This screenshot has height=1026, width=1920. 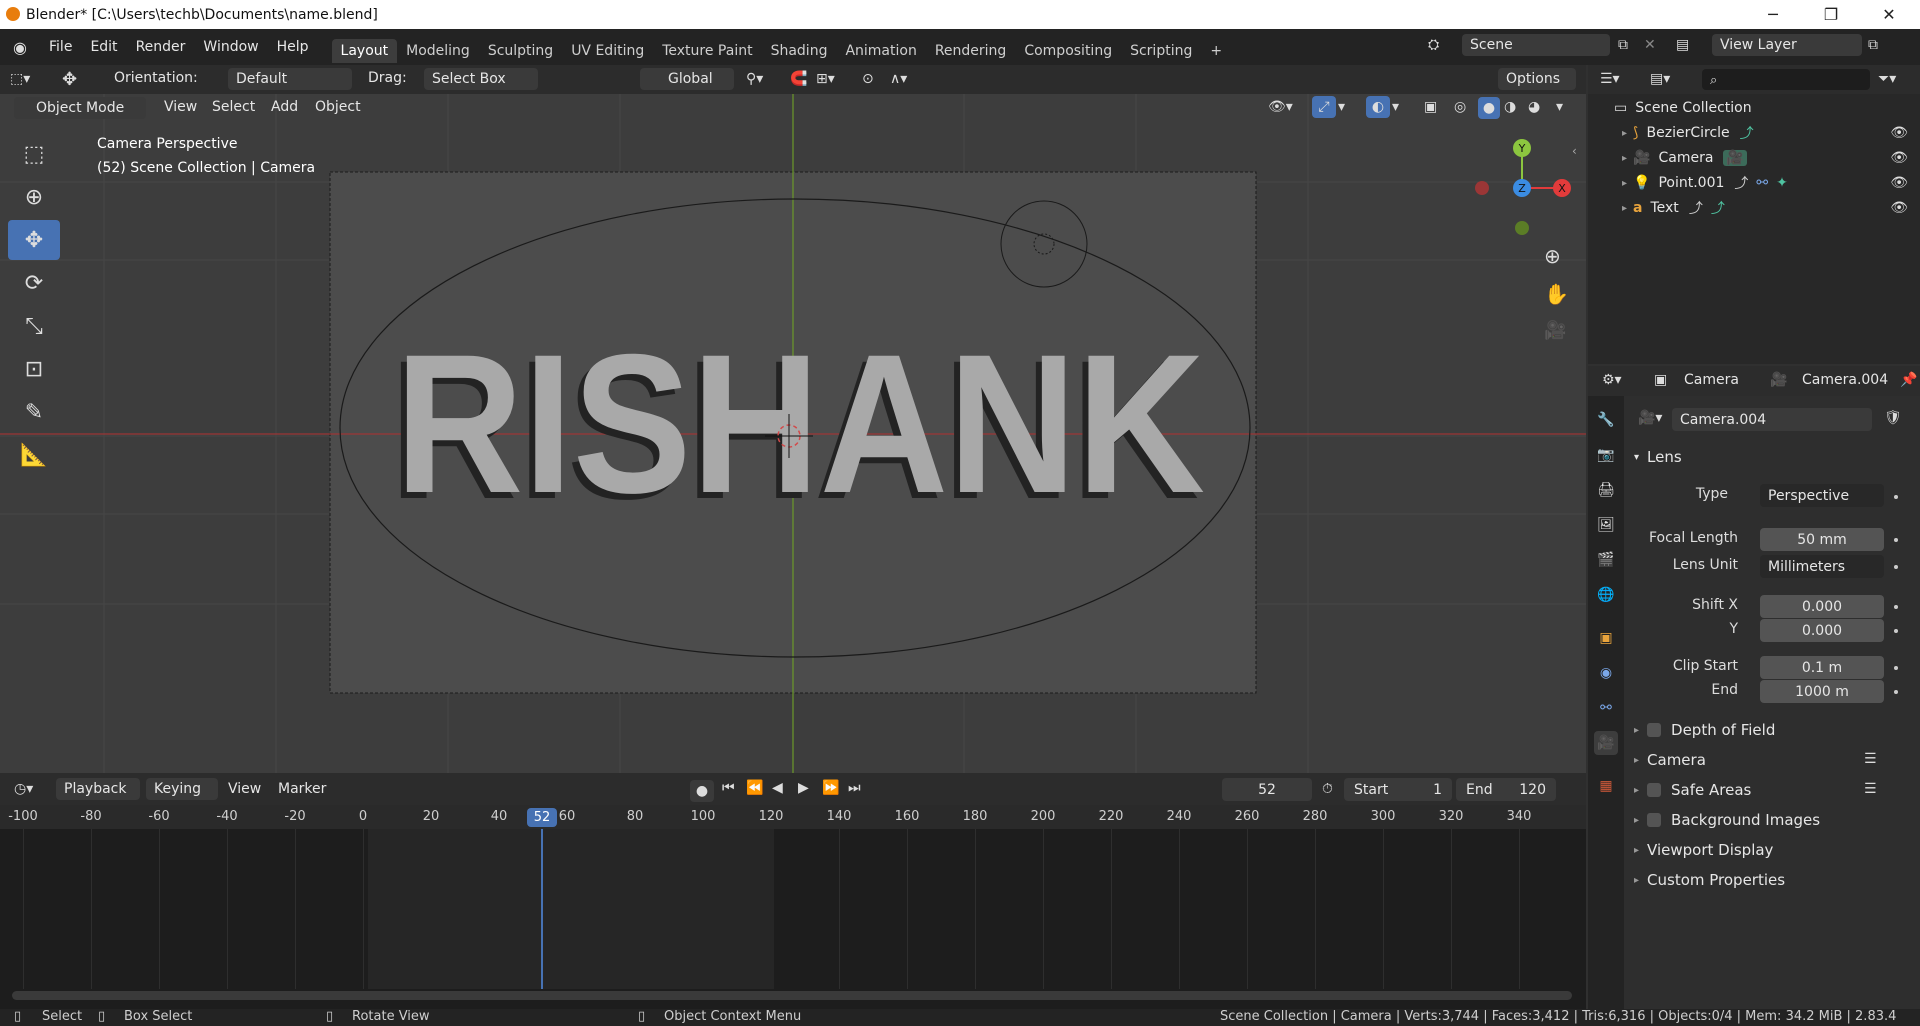 What do you see at coordinates (1606, 490) in the screenshot?
I see `output-tab-icon: 🖨` at bounding box center [1606, 490].